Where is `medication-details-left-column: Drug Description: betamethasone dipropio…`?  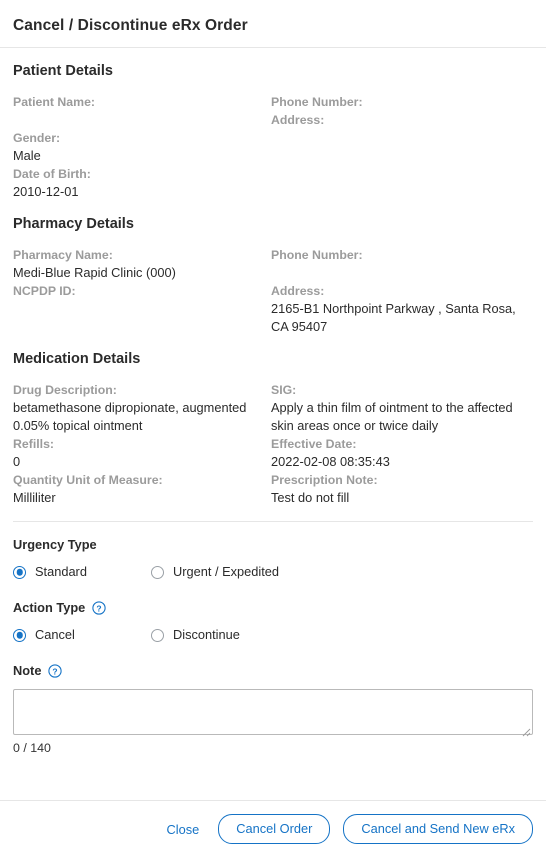 medication-details-left-column: Drug Description: betamethasone dipropio… is located at coordinates (142, 444).